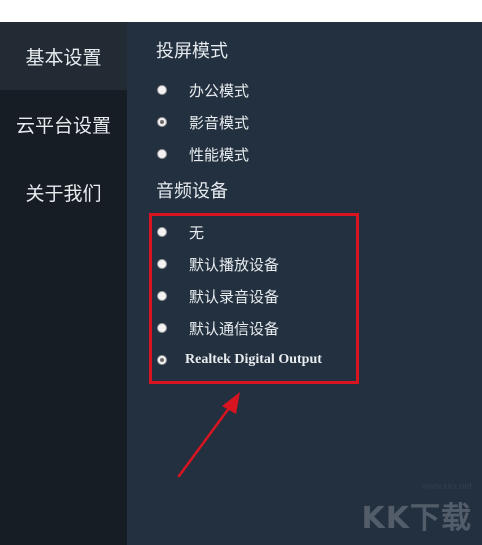 Image resolution: width=482 pixels, height=545 pixels. I want to click on radio-office-mode: 办公模式, so click(203, 90).